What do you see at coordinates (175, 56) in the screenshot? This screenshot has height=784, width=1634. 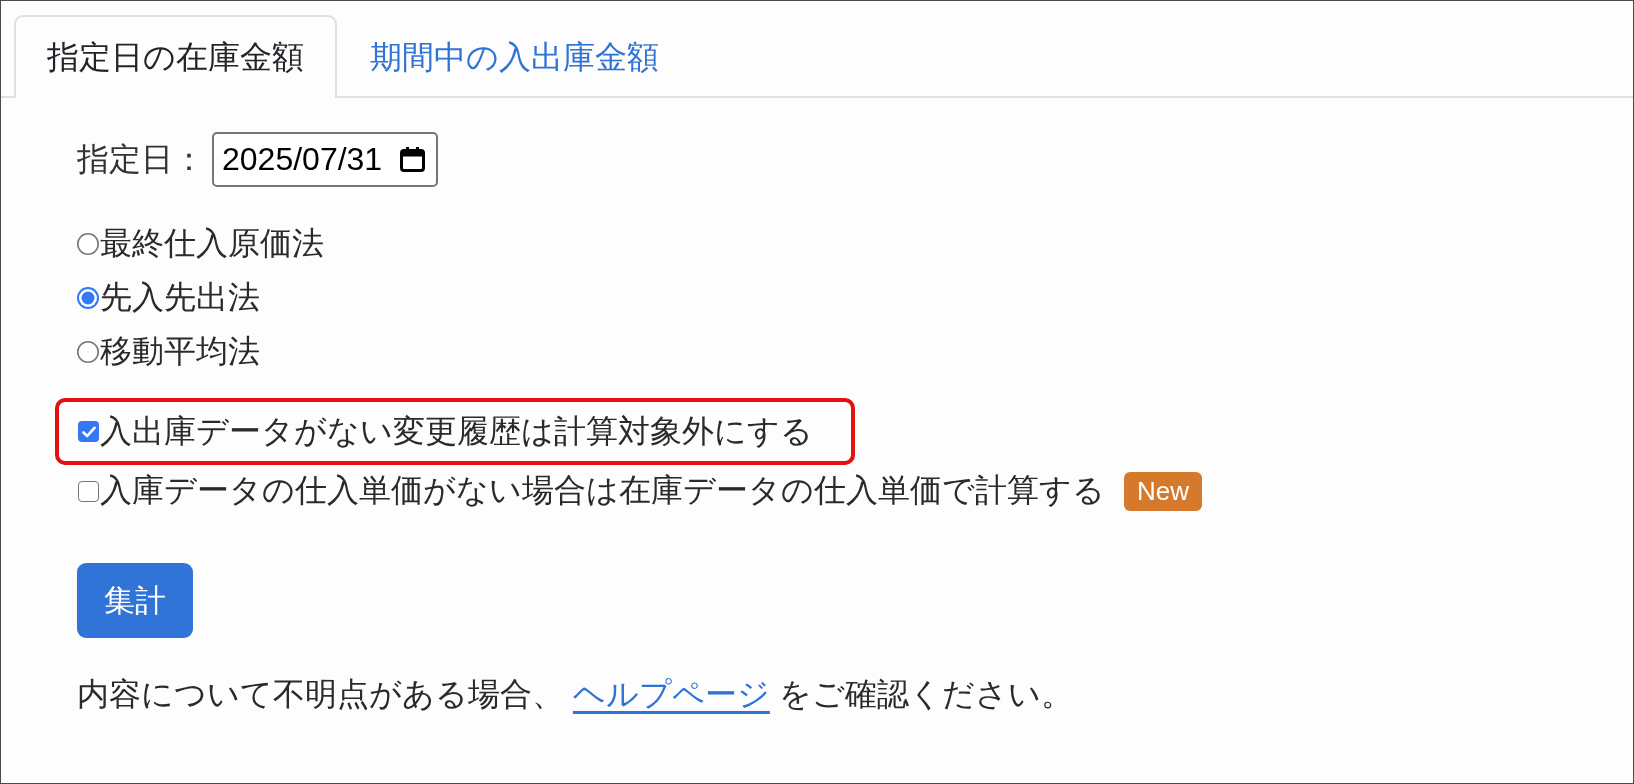 I see `tab: 指定日の在庫金額` at bounding box center [175, 56].